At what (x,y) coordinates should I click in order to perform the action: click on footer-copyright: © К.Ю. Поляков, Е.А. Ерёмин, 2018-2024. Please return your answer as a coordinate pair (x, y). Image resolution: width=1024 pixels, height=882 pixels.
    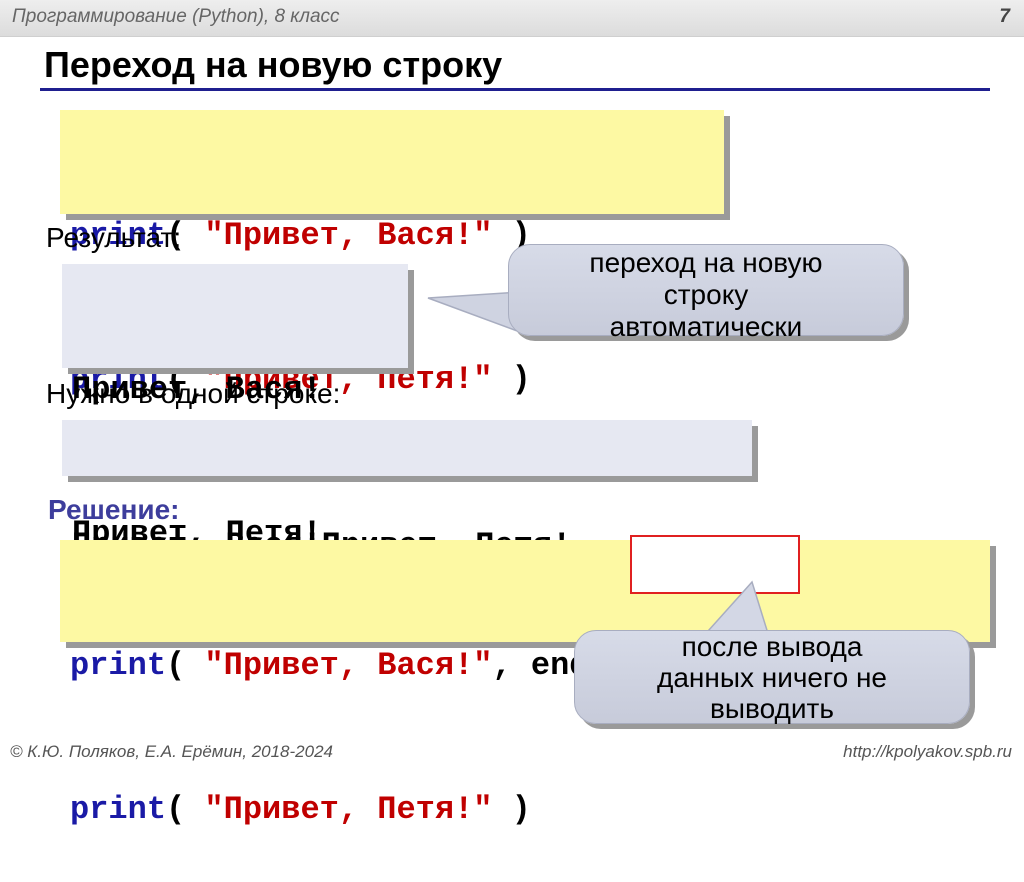
    Looking at the image, I should click on (171, 751).